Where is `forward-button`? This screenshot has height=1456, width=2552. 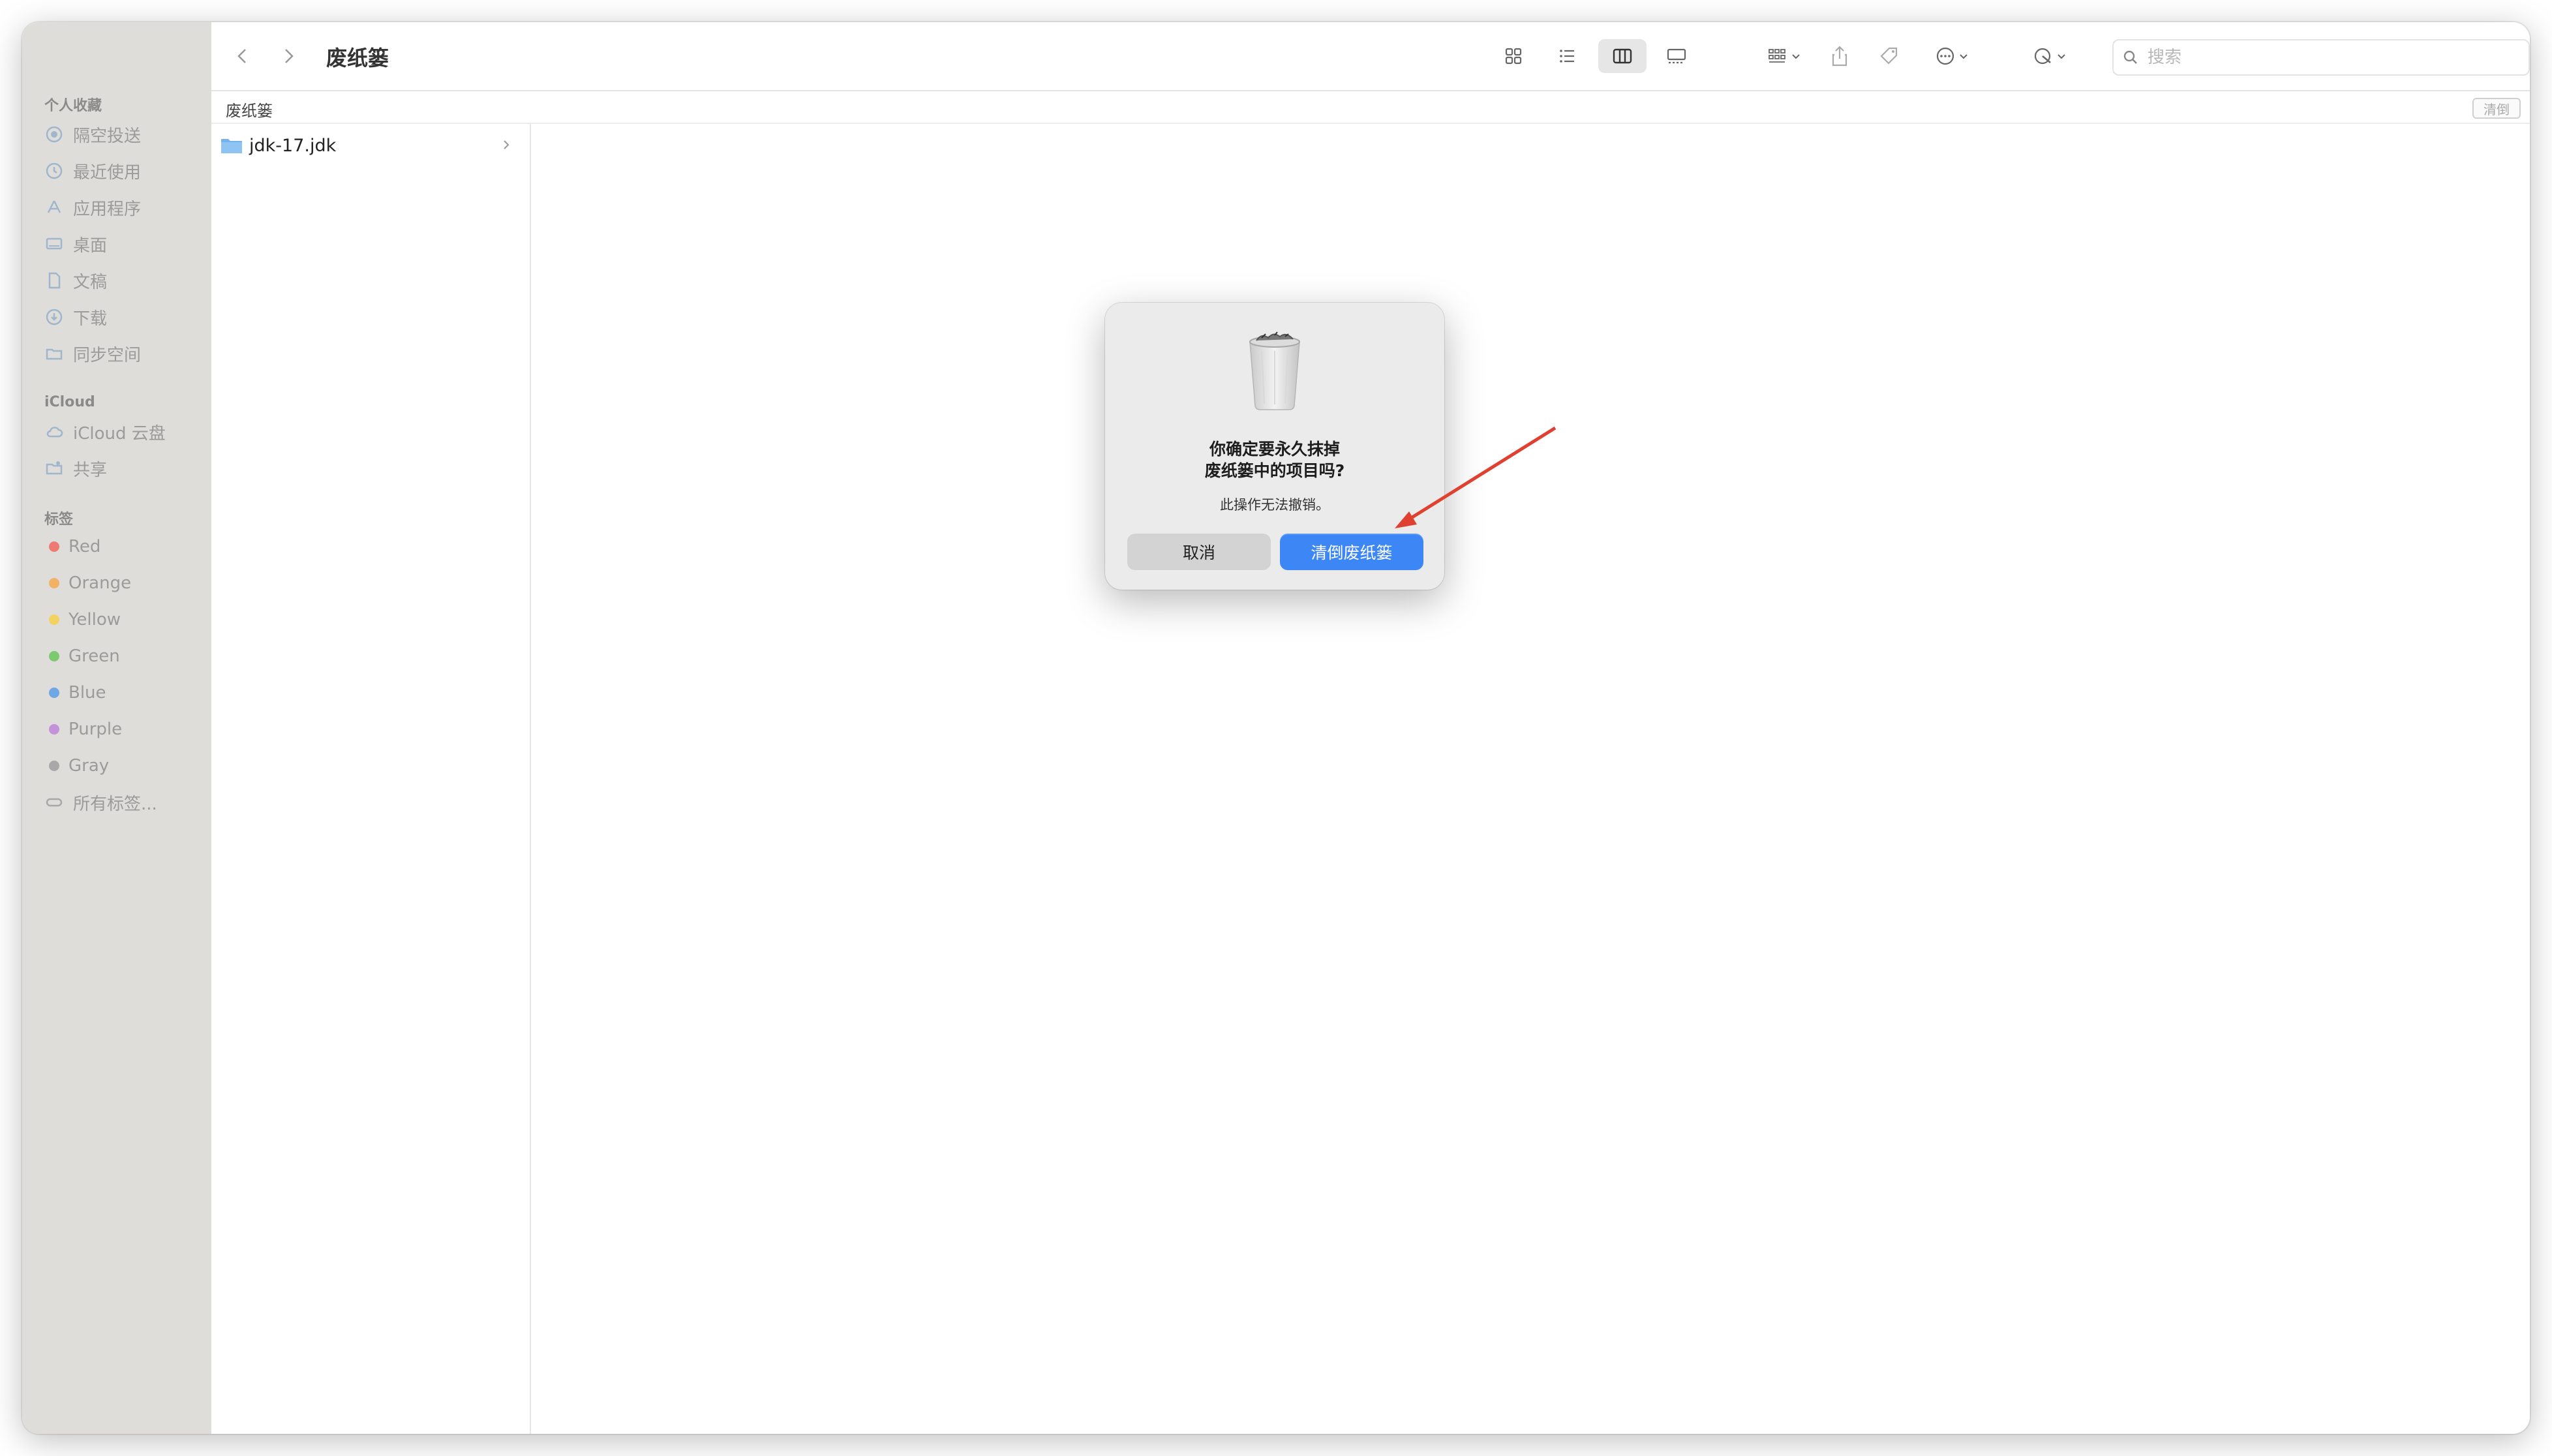 forward-button is located at coordinates (288, 56).